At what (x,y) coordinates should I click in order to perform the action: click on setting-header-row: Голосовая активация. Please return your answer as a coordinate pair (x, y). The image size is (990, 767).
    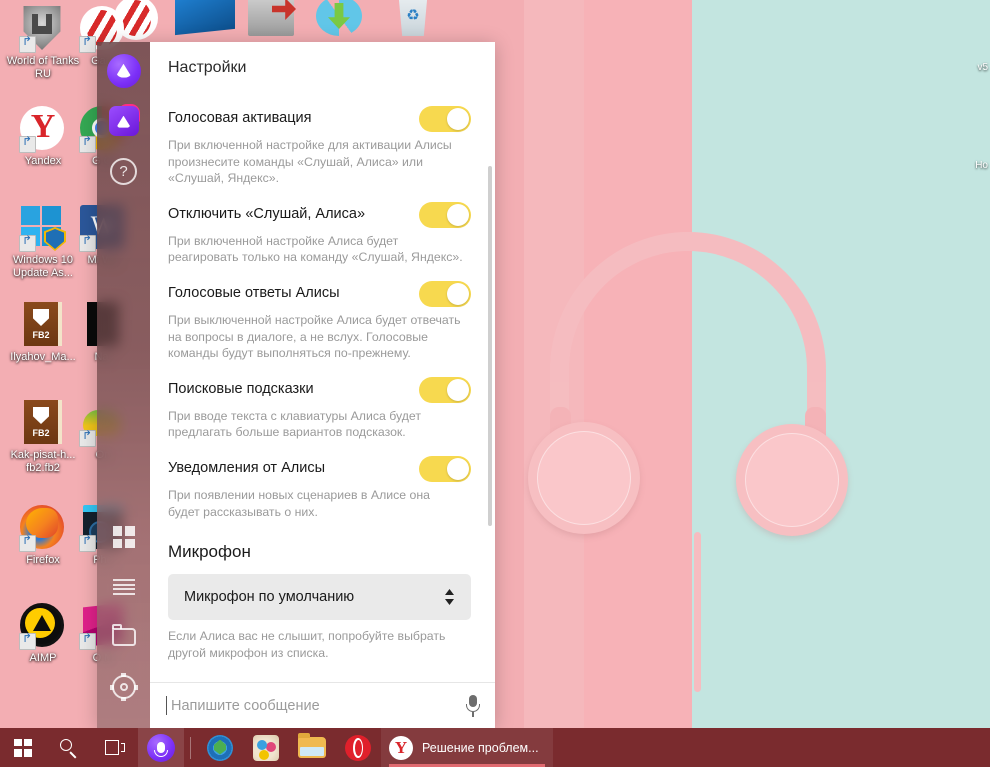
    Looking at the image, I should click on (319, 119).